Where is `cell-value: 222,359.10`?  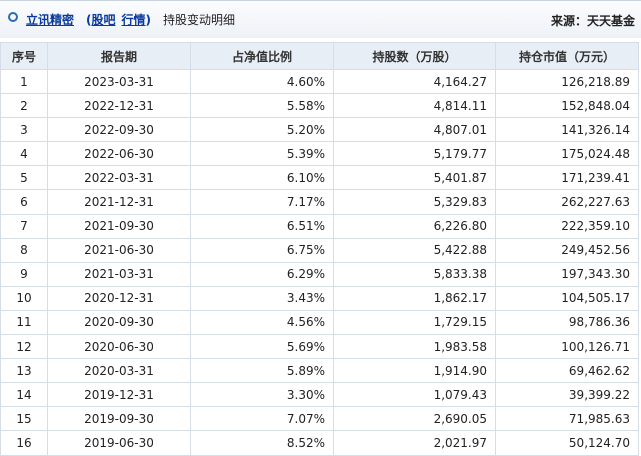
cell-value: 222,359.10 is located at coordinates (567, 226).